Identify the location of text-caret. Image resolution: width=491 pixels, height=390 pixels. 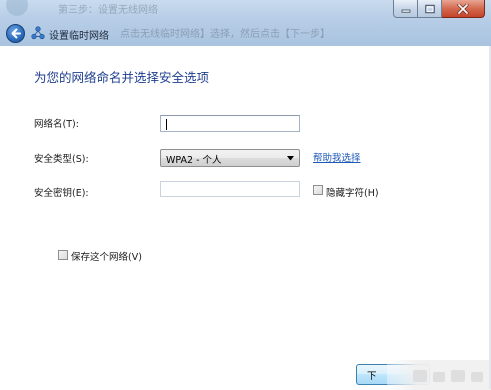
(166, 124).